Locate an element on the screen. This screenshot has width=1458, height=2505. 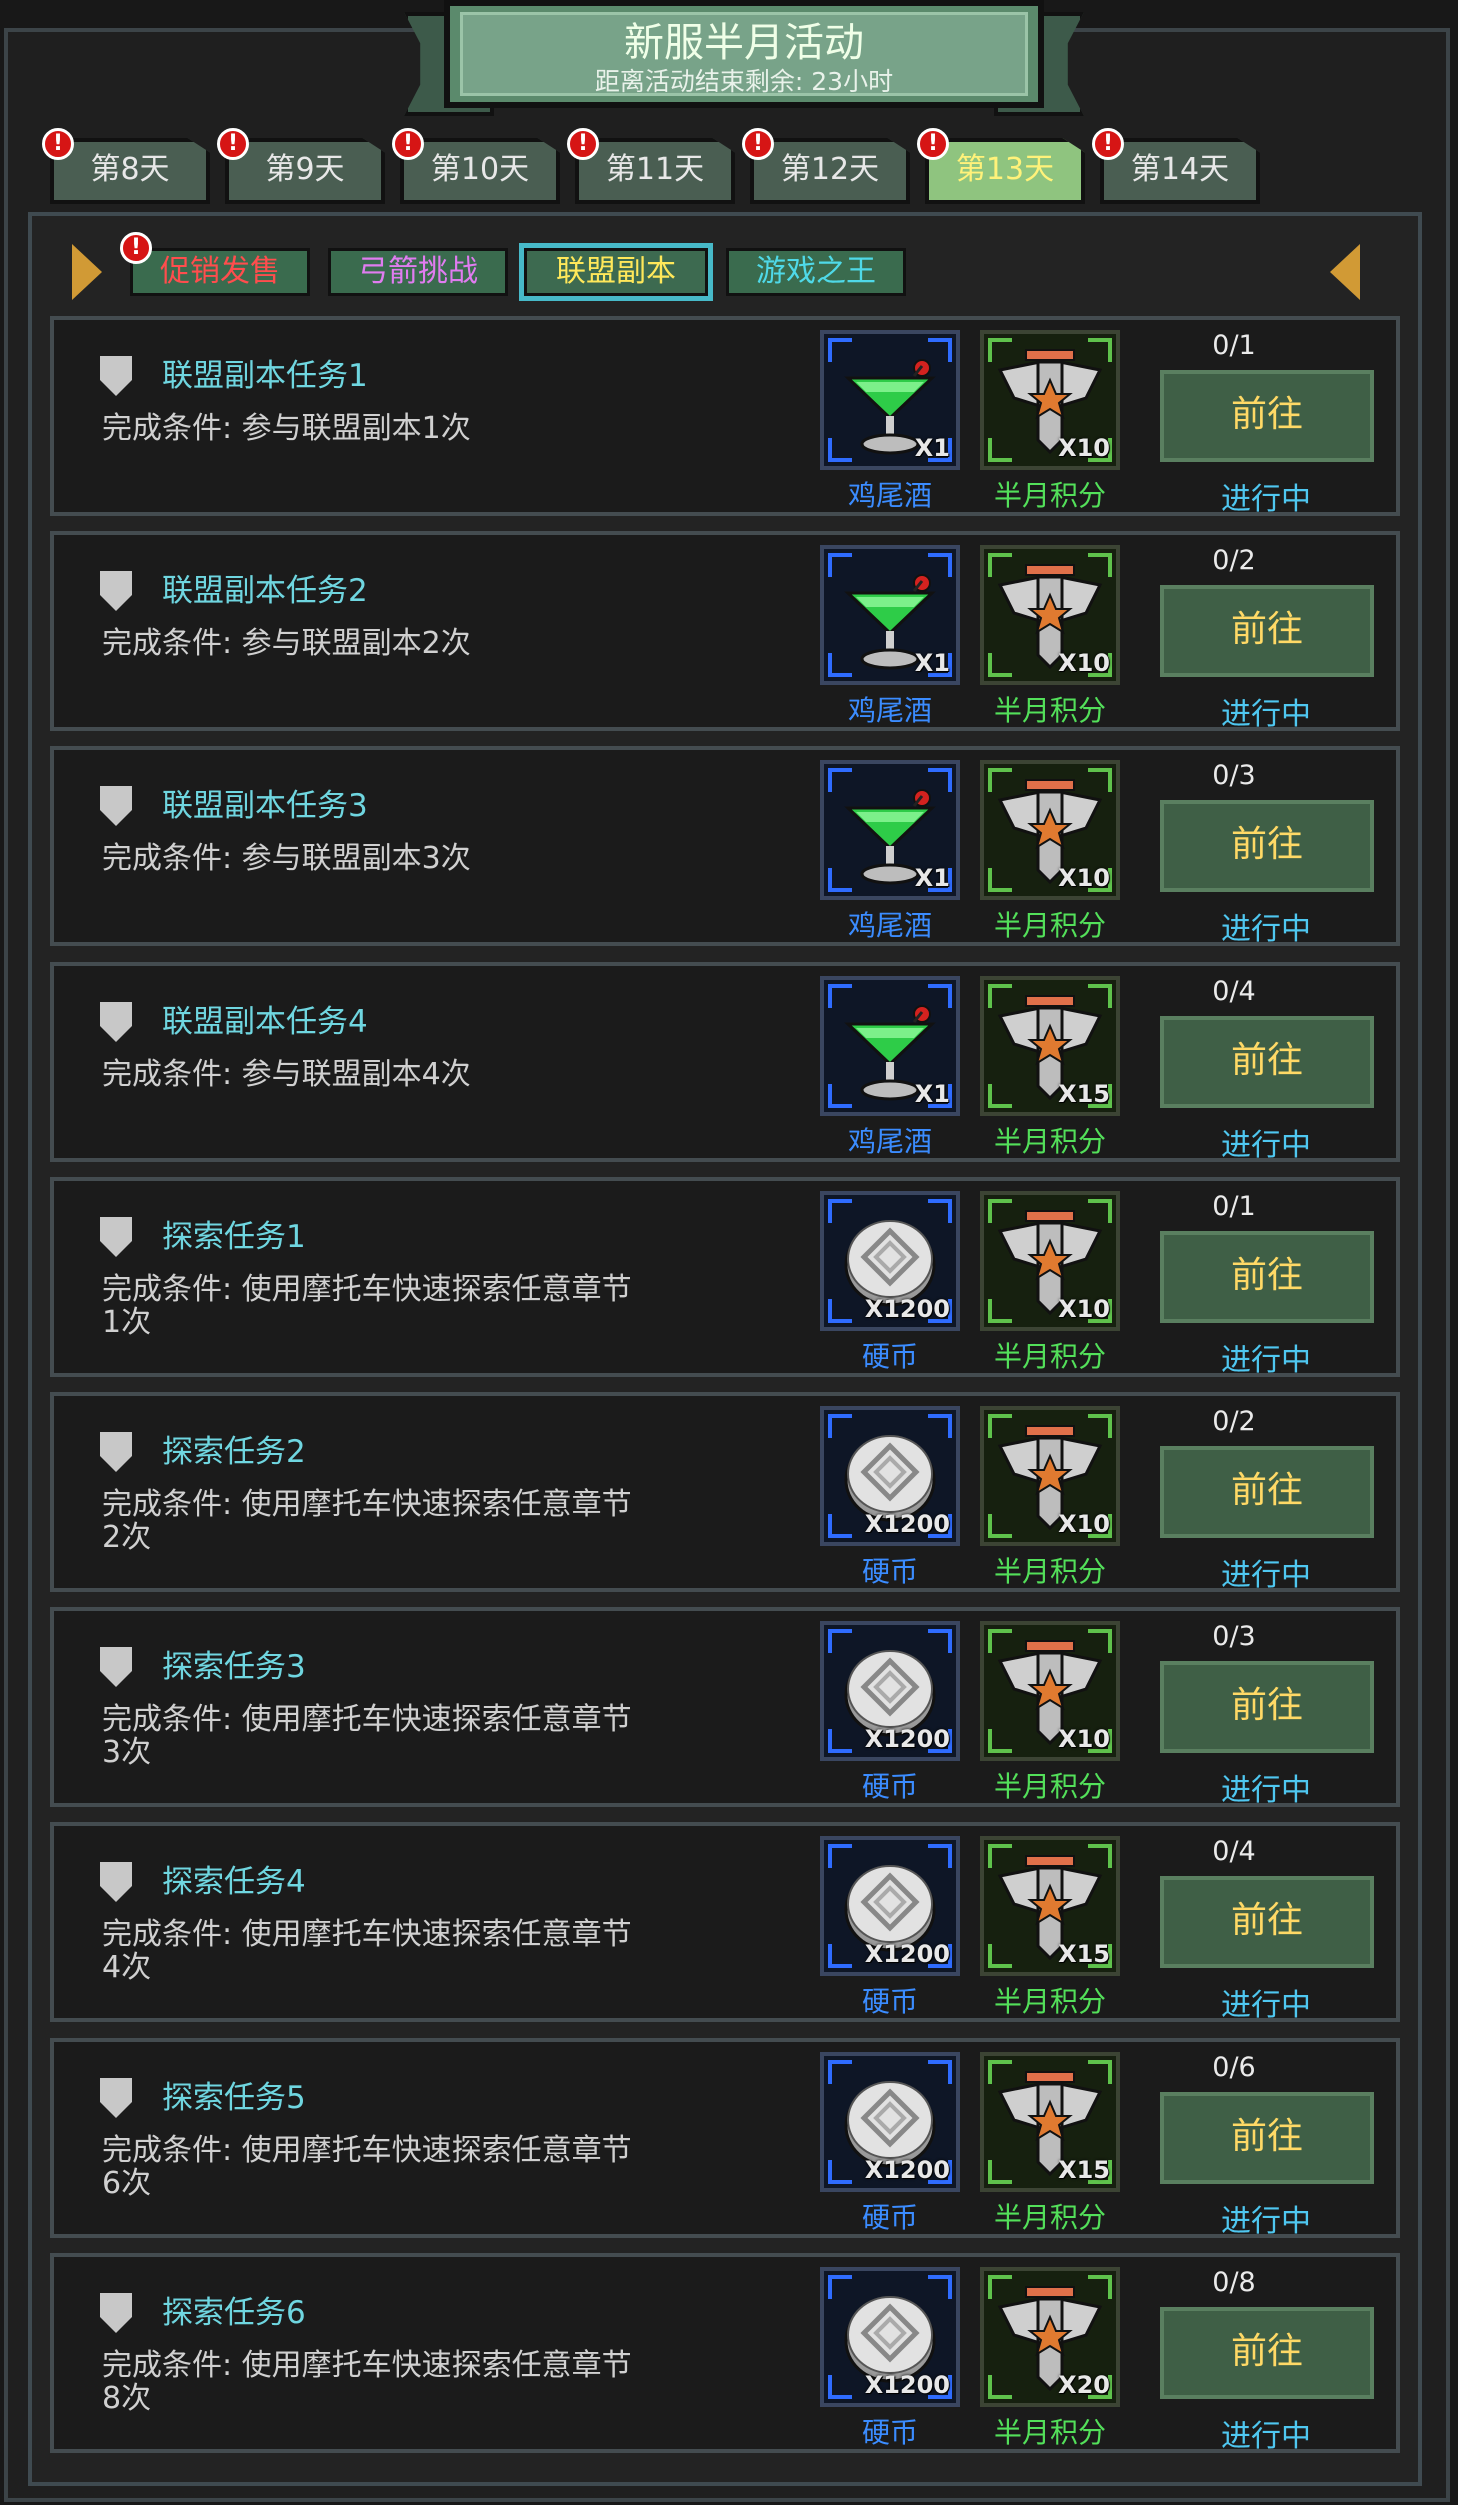
scroll-right-arrow-icon is located at coordinates (1345, 272).